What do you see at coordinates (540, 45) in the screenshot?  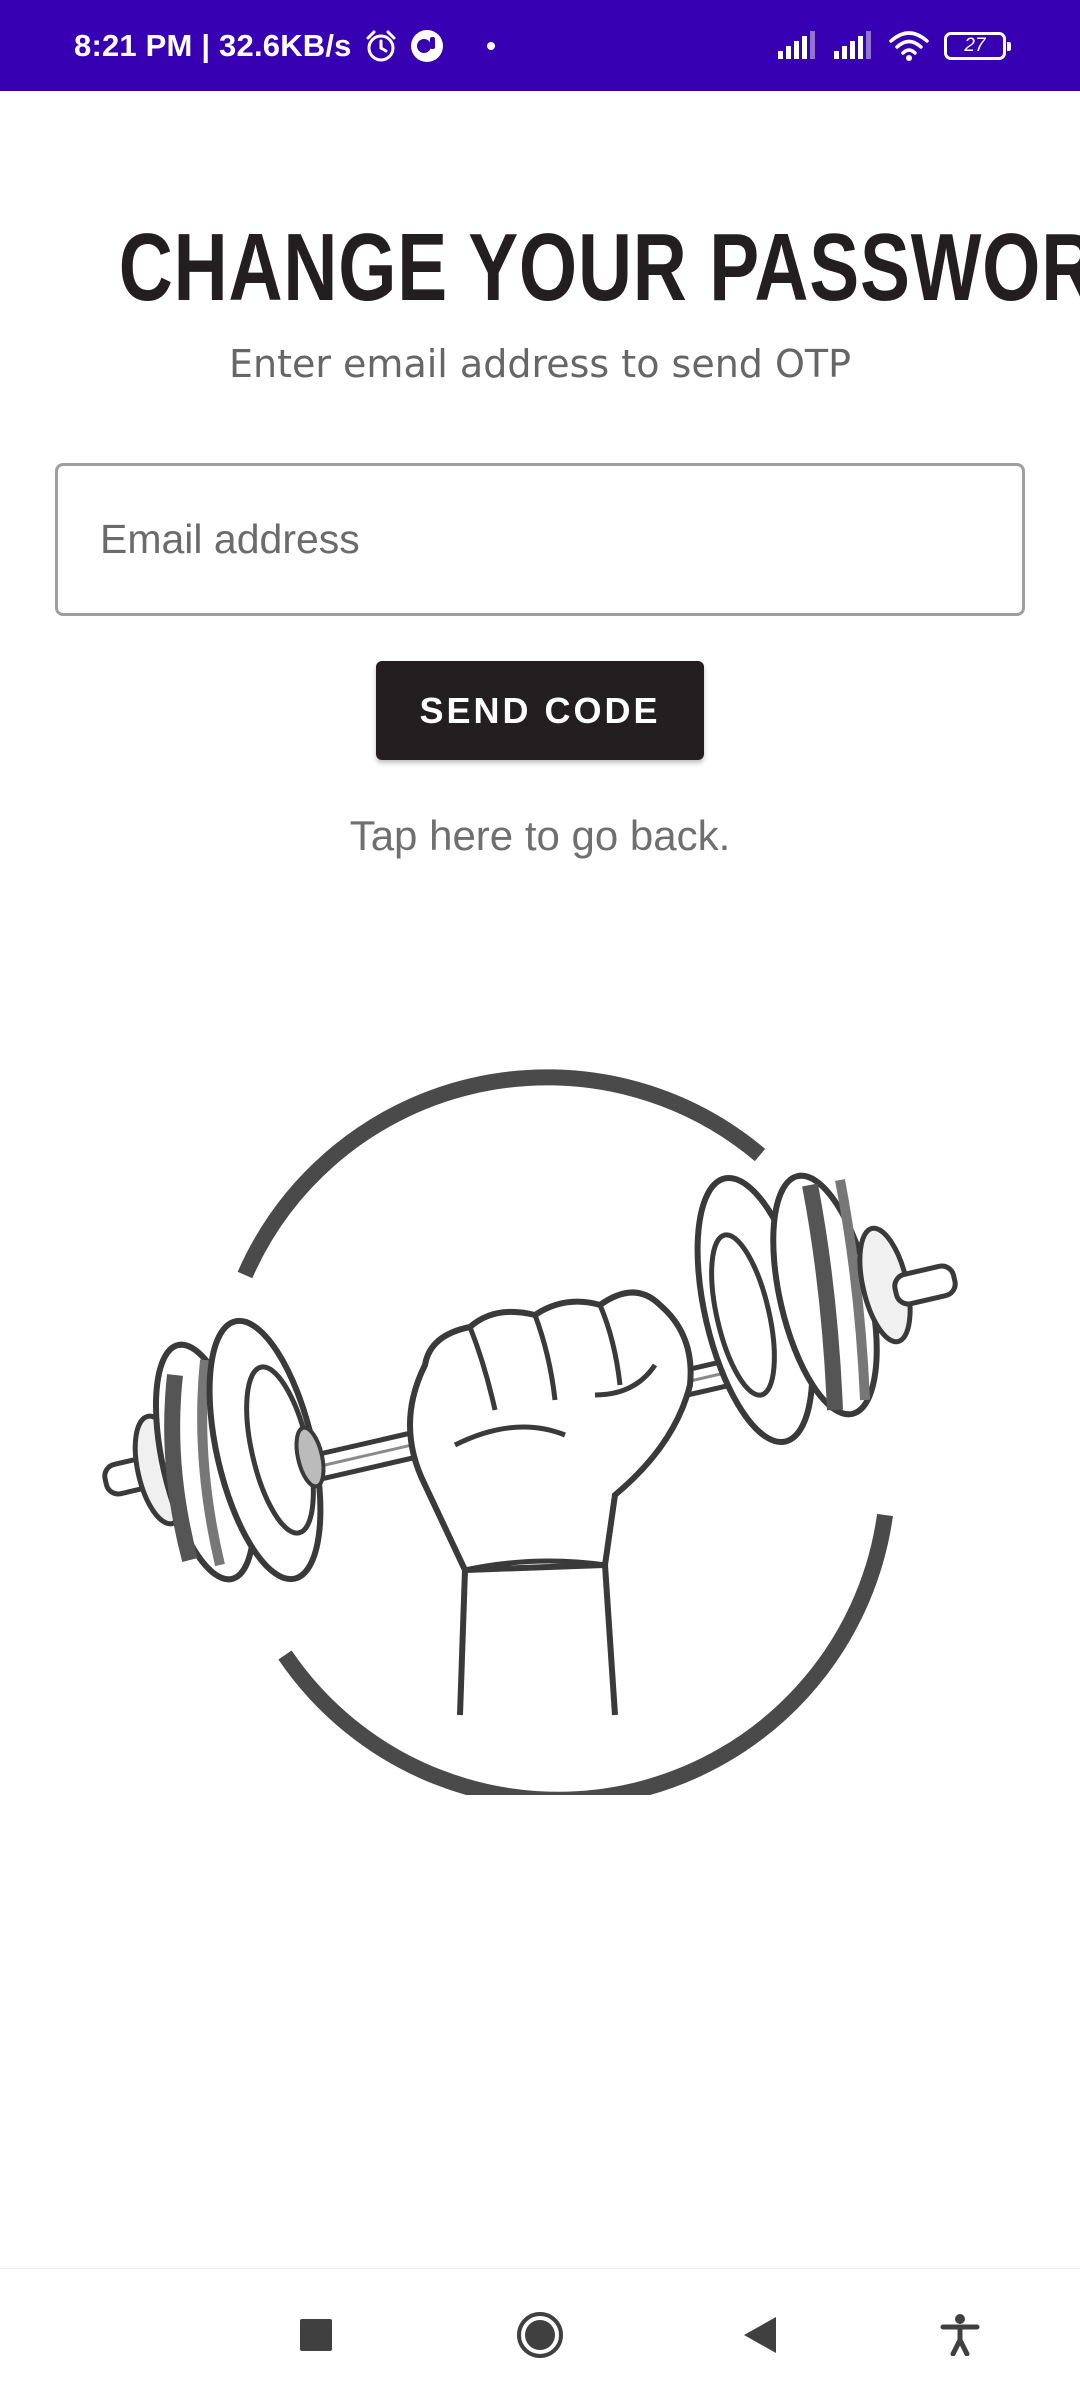 I see `status-bar: 8:21 PM | 32.6KB/s 27` at bounding box center [540, 45].